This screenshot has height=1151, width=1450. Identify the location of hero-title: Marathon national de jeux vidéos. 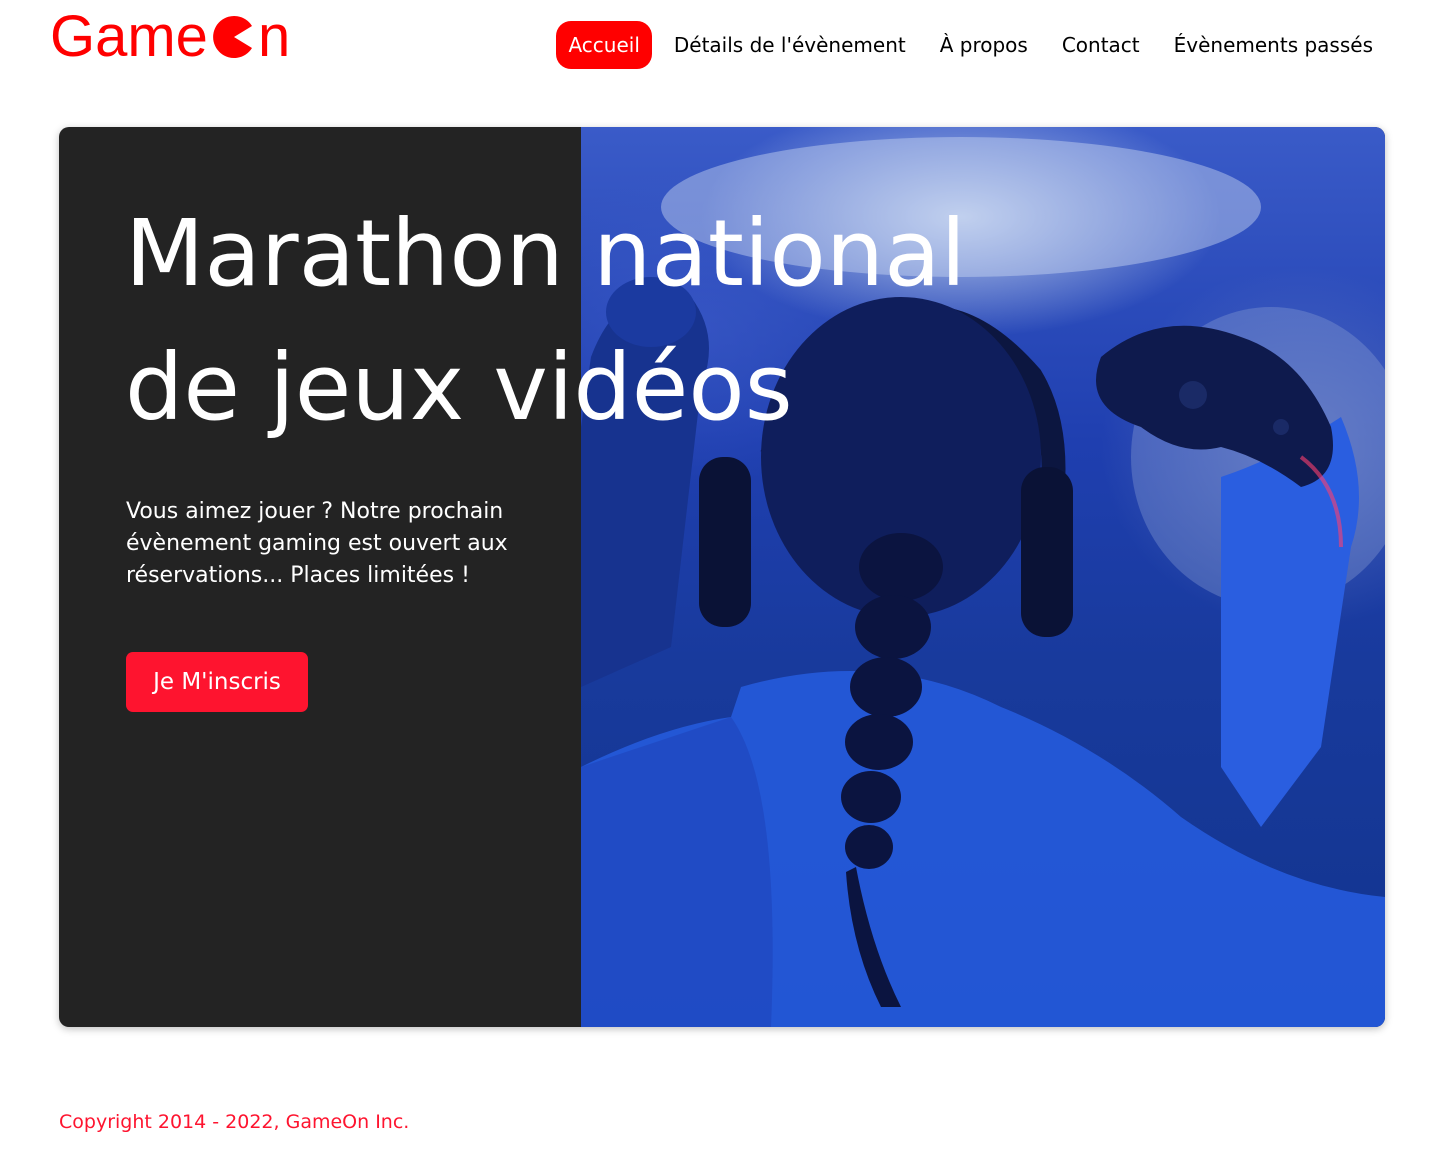
(546, 320).